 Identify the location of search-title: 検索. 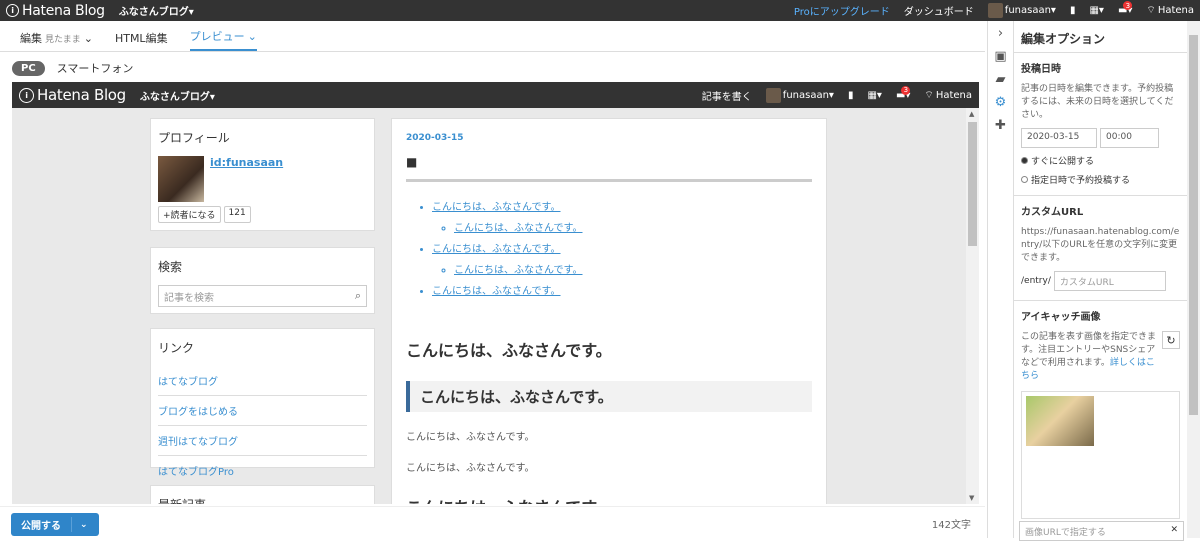
(170, 267).